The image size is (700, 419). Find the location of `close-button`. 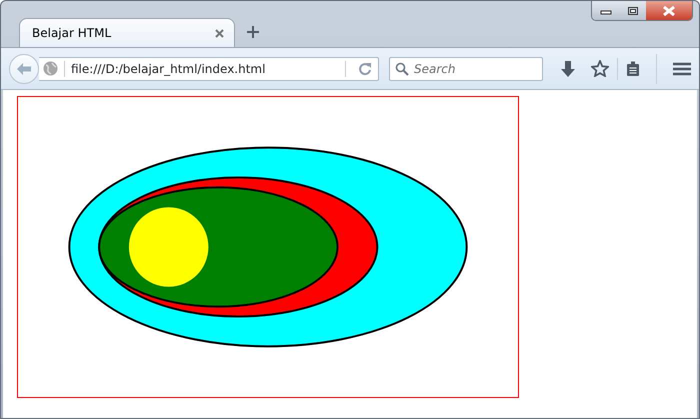

close-button is located at coordinates (669, 10).